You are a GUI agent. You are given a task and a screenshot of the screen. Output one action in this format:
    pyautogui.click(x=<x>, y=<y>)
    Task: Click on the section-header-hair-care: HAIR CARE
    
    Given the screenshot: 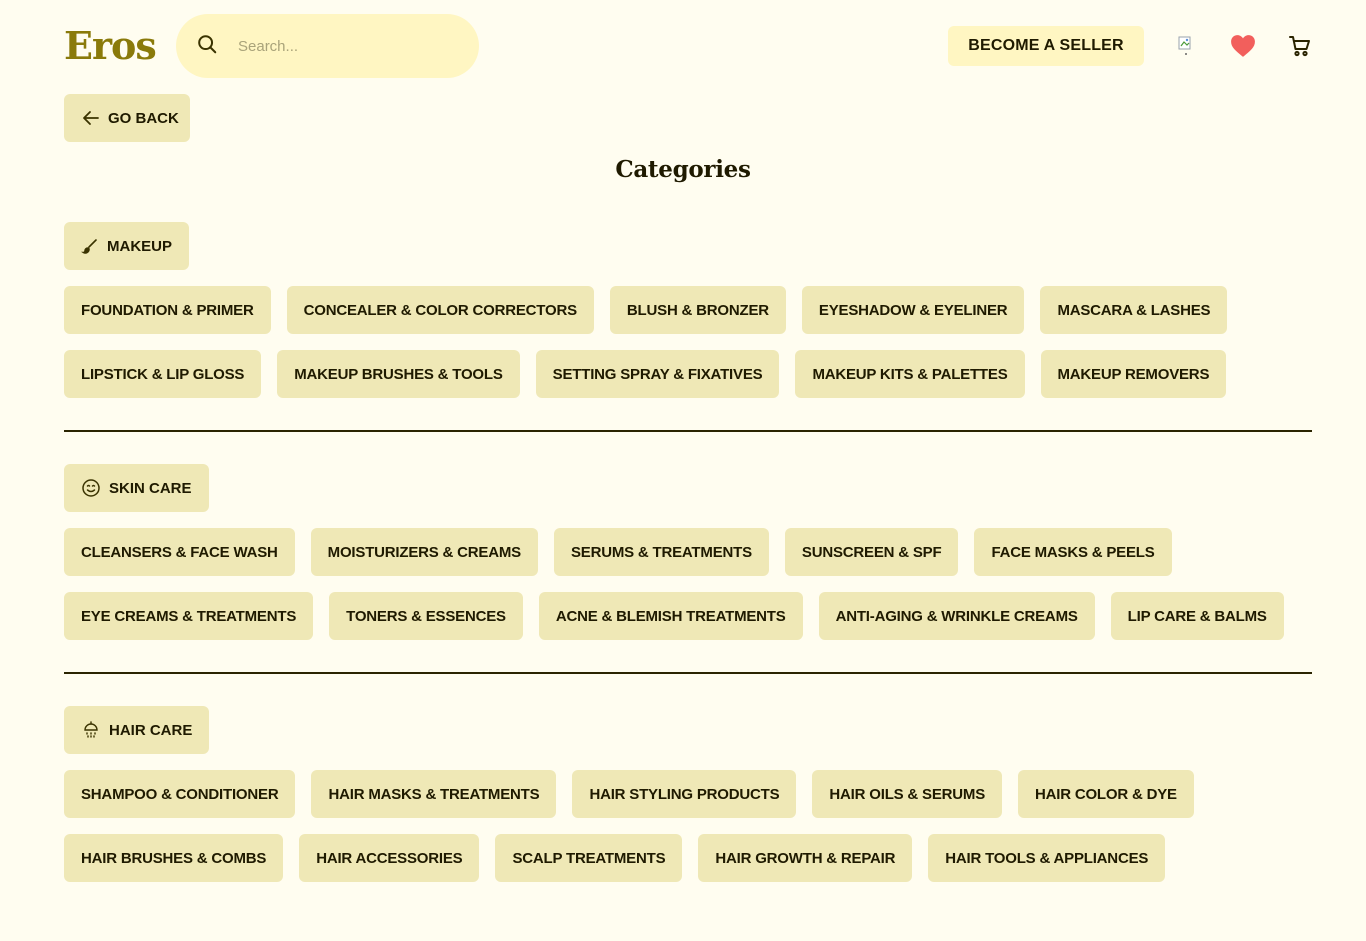 What is the action you would take?
    pyautogui.click(x=137, y=730)
    